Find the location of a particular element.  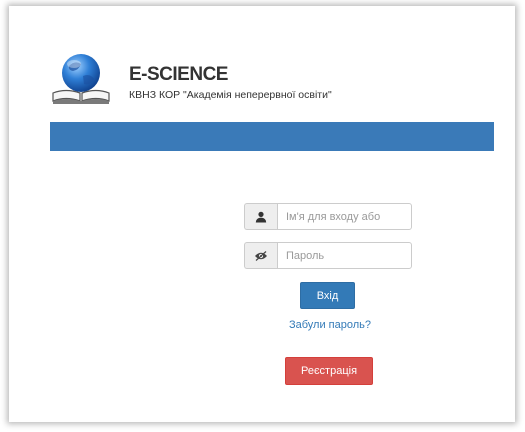

brand-title: E-SCIENCE is located at coordinates (178, 74).